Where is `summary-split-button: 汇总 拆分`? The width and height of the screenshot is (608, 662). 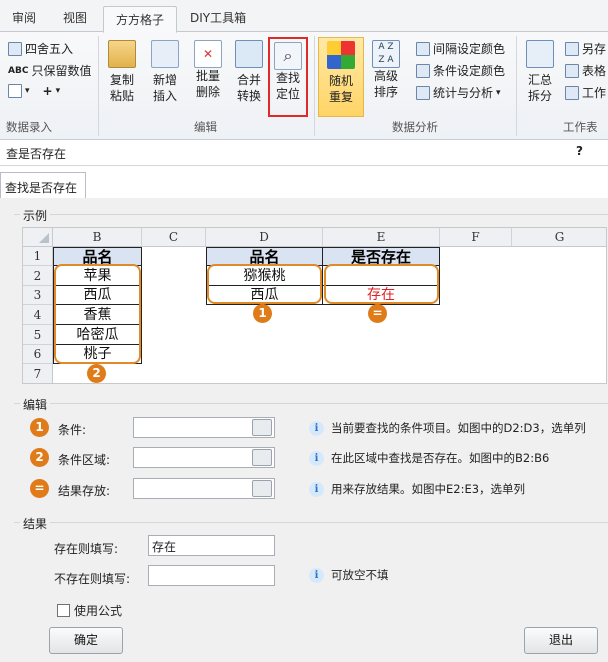 summary-split-button: 汇总 拆分 is located at coordinates (540, 72).